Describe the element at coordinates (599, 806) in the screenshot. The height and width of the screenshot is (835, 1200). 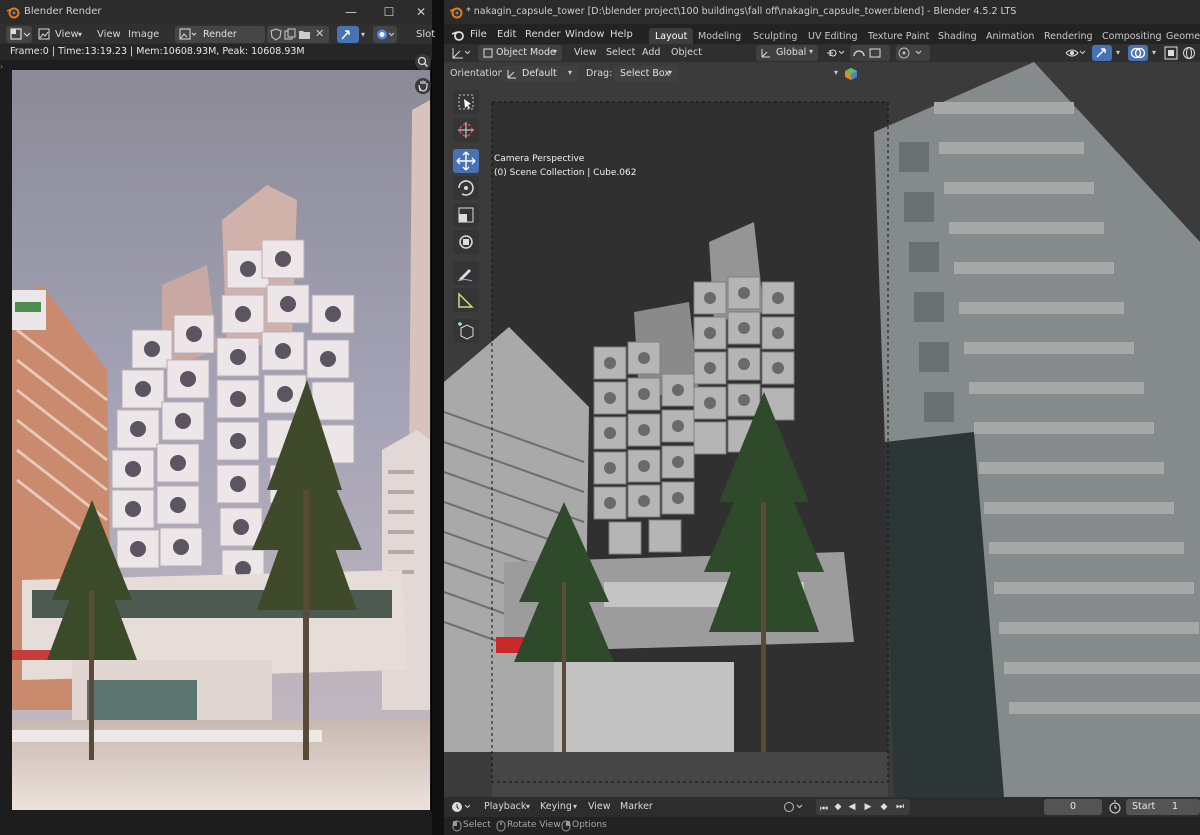
I see `timeline-view-menu: View` at that location.